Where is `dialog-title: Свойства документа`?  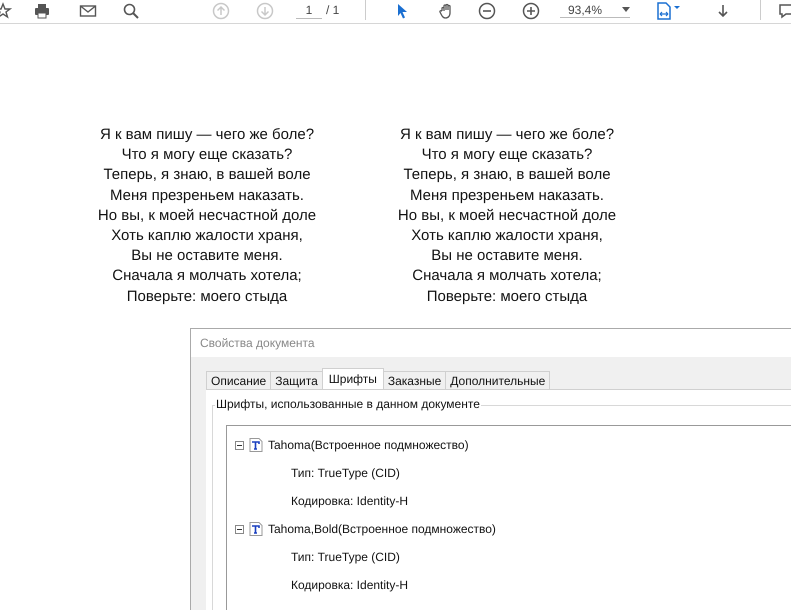
dialog-title: Свойства документа is located at coordinates (257, 343).